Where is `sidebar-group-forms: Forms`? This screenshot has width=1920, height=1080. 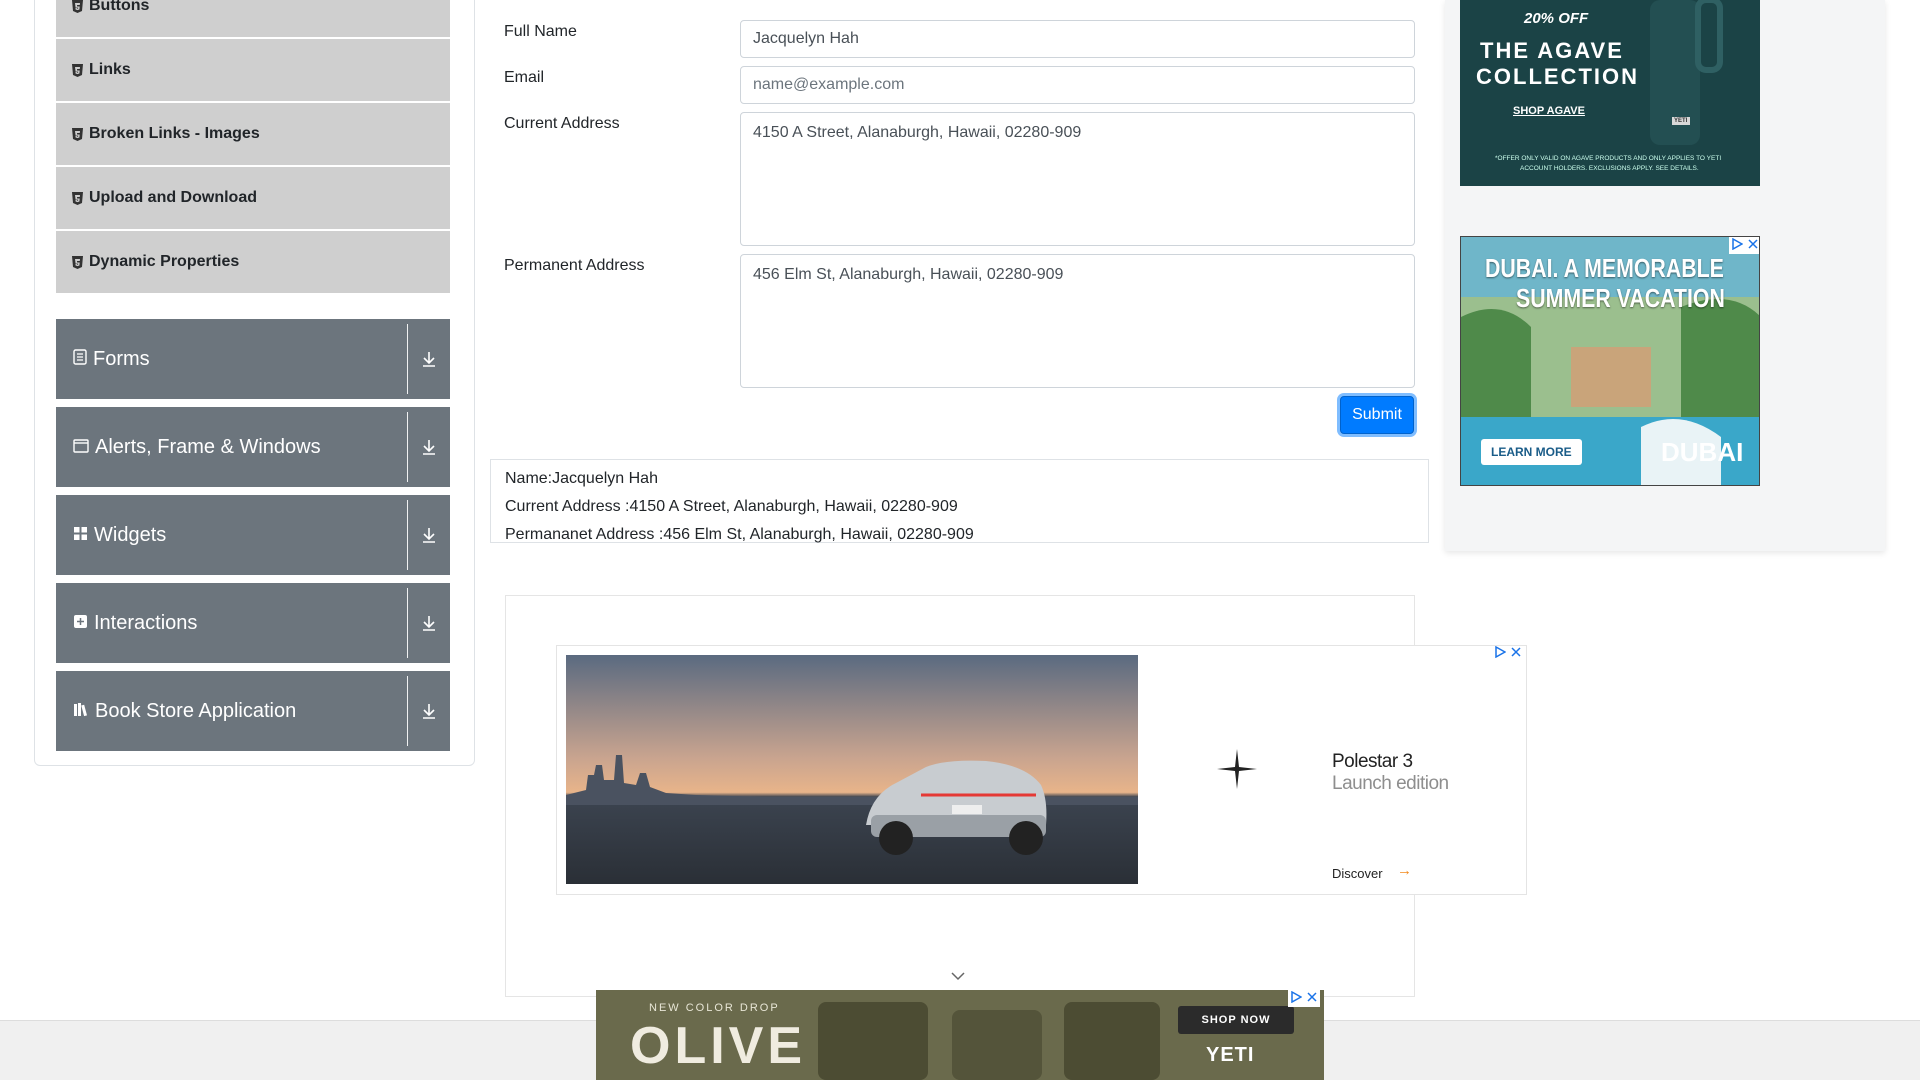 sidebar-group-forms: Forms is located at coordinates (253, 359).